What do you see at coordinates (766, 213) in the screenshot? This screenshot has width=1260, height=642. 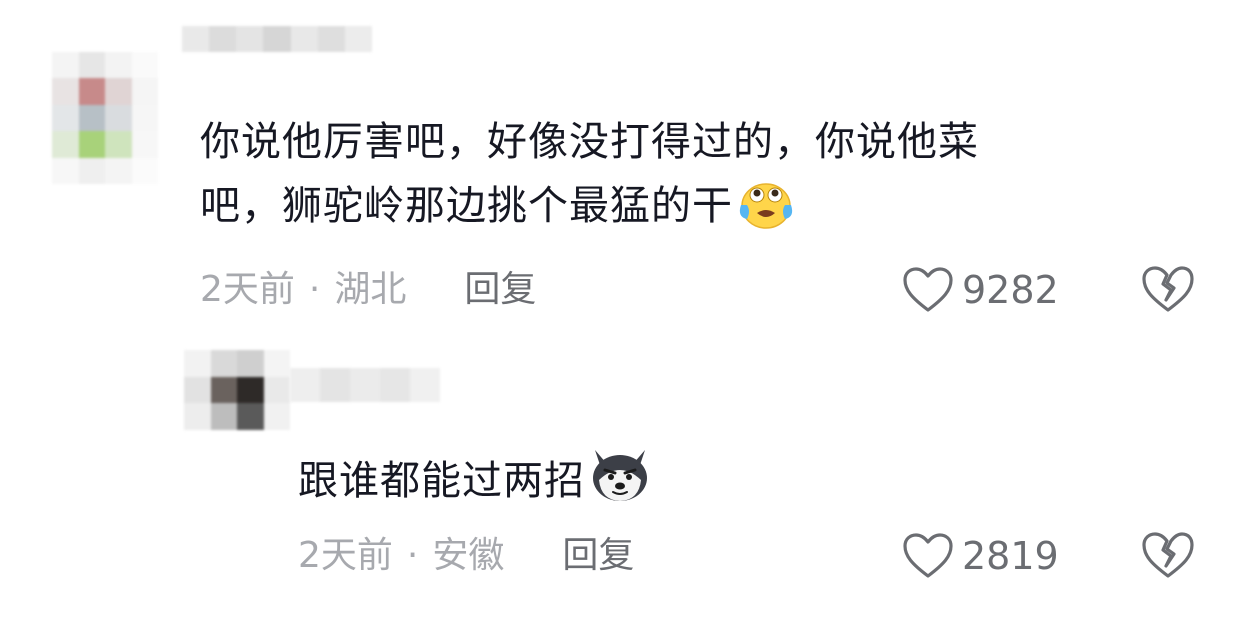 I see `crying-face-emoji-icon` at bounding box center [766, 213].